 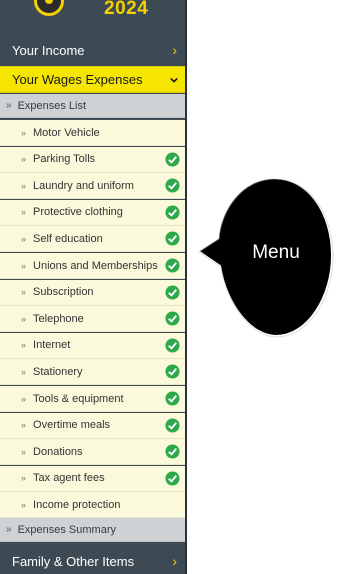 I want to click on nav-expenses-list-label: Expenses List, so click(x=52, y=105).